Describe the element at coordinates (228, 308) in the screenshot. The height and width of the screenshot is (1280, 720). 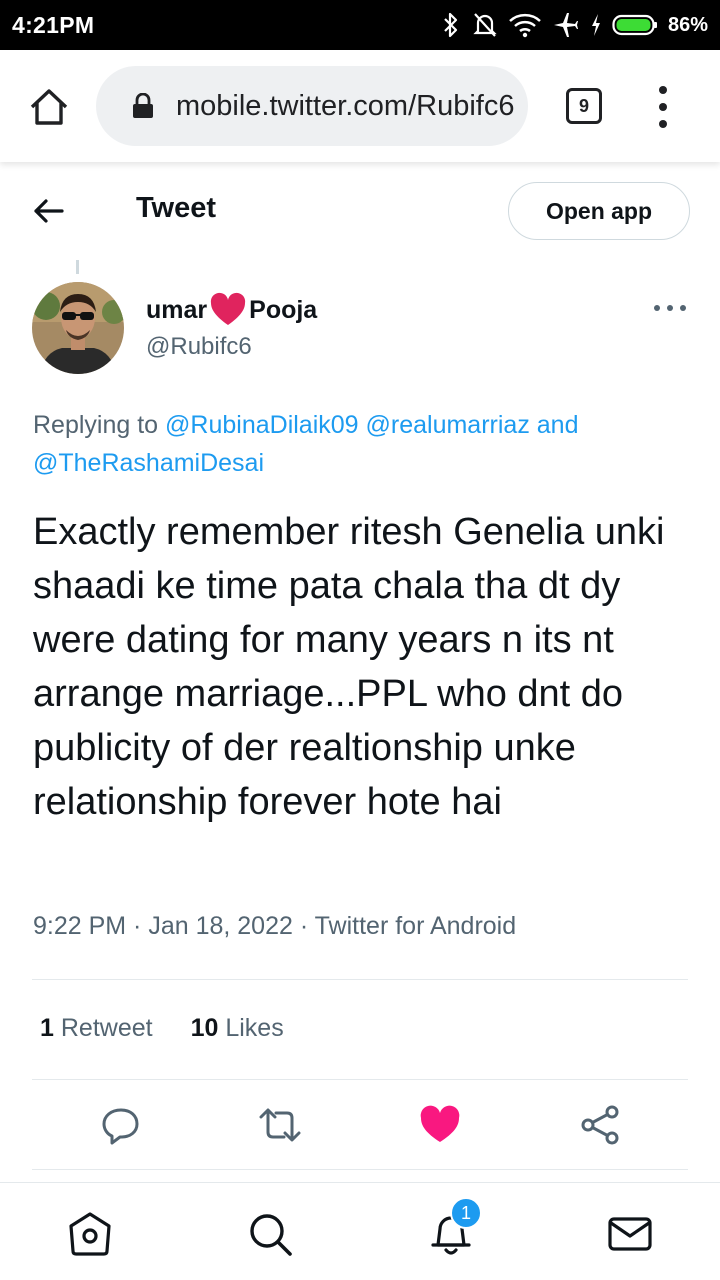
I see `heart-emoji-icon` at that location.